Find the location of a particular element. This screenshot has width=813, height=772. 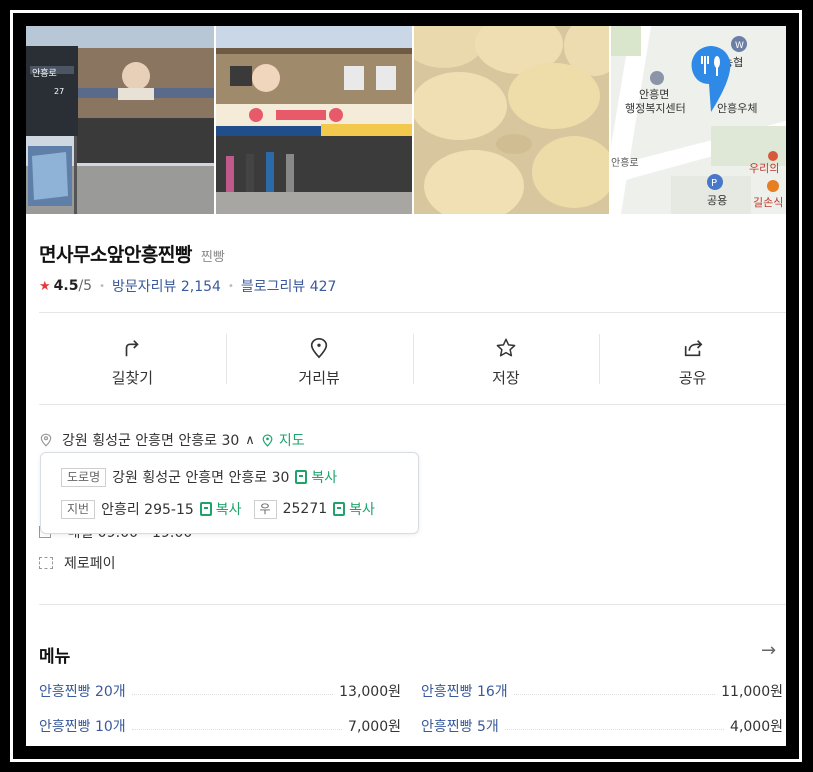

menu-title: 메뉴 is located at coordinates (55, 657).